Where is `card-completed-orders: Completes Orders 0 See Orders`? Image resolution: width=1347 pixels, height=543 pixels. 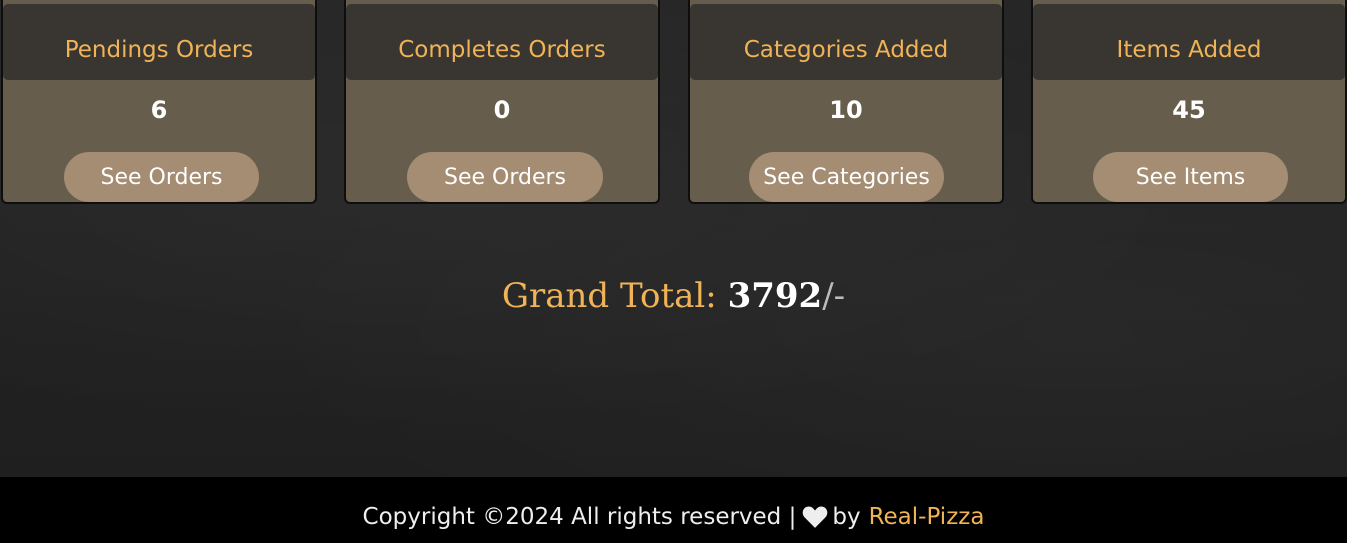 card-completed-orders: Completes Orders 0 See Orders is located at coordinates (502, 102).